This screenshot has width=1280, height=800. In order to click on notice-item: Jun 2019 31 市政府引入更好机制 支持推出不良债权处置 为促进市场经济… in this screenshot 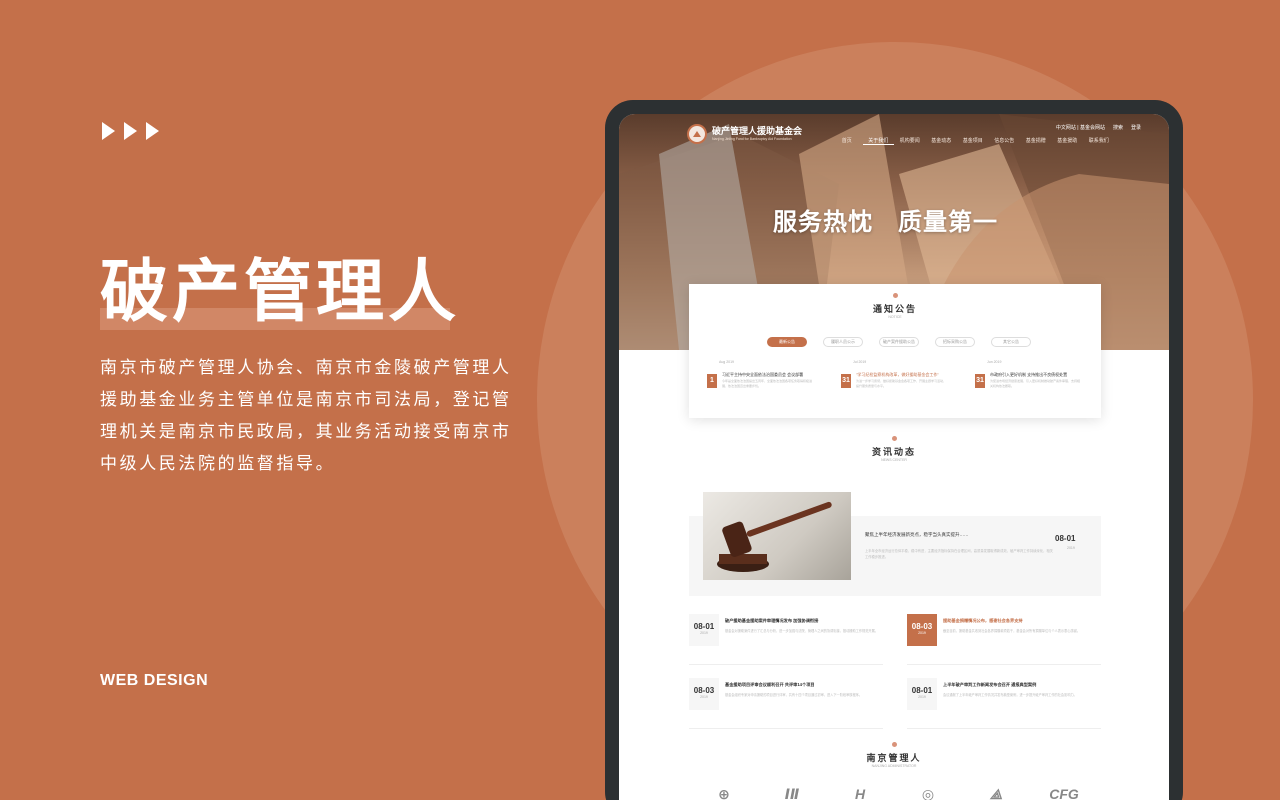, I will do `click(1030, 380)`.